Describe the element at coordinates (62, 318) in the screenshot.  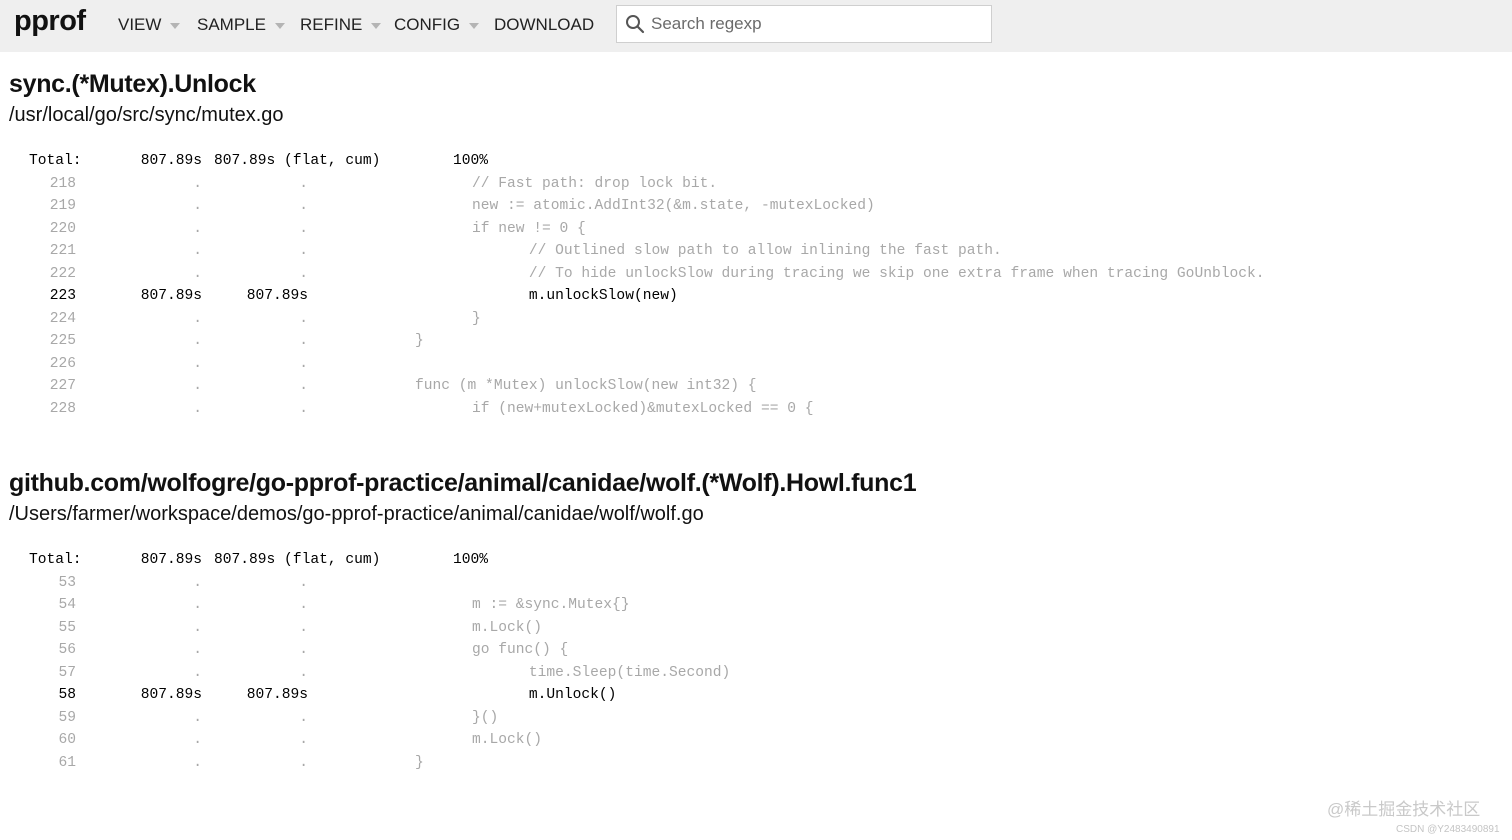
I see `line-number: 224` at that location.